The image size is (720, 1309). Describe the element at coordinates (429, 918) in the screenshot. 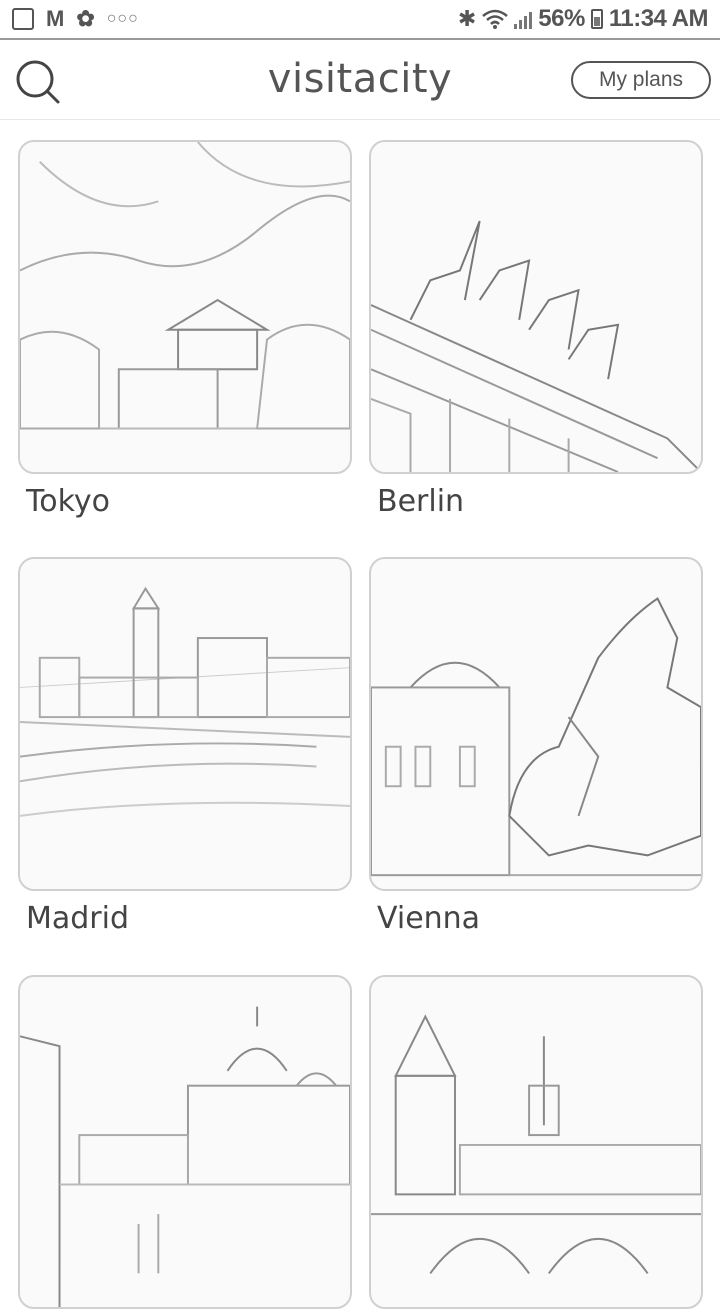

I see `city-name: Vienna` at that location.